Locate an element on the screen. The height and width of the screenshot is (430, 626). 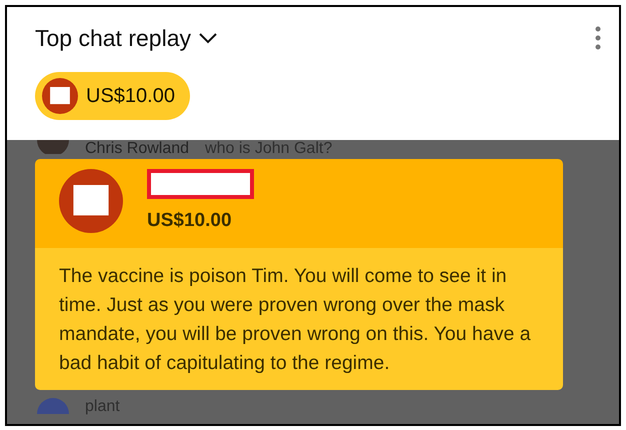
author-name: Chris Rowland is located at coordinates (137, 149).